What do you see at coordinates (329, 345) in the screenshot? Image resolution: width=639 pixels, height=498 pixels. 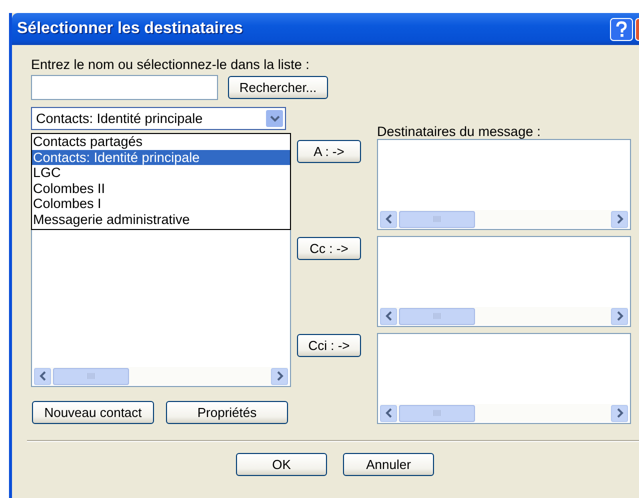 I see `add-recipient-button: Cci : ->` at bounding box center [329, 345].